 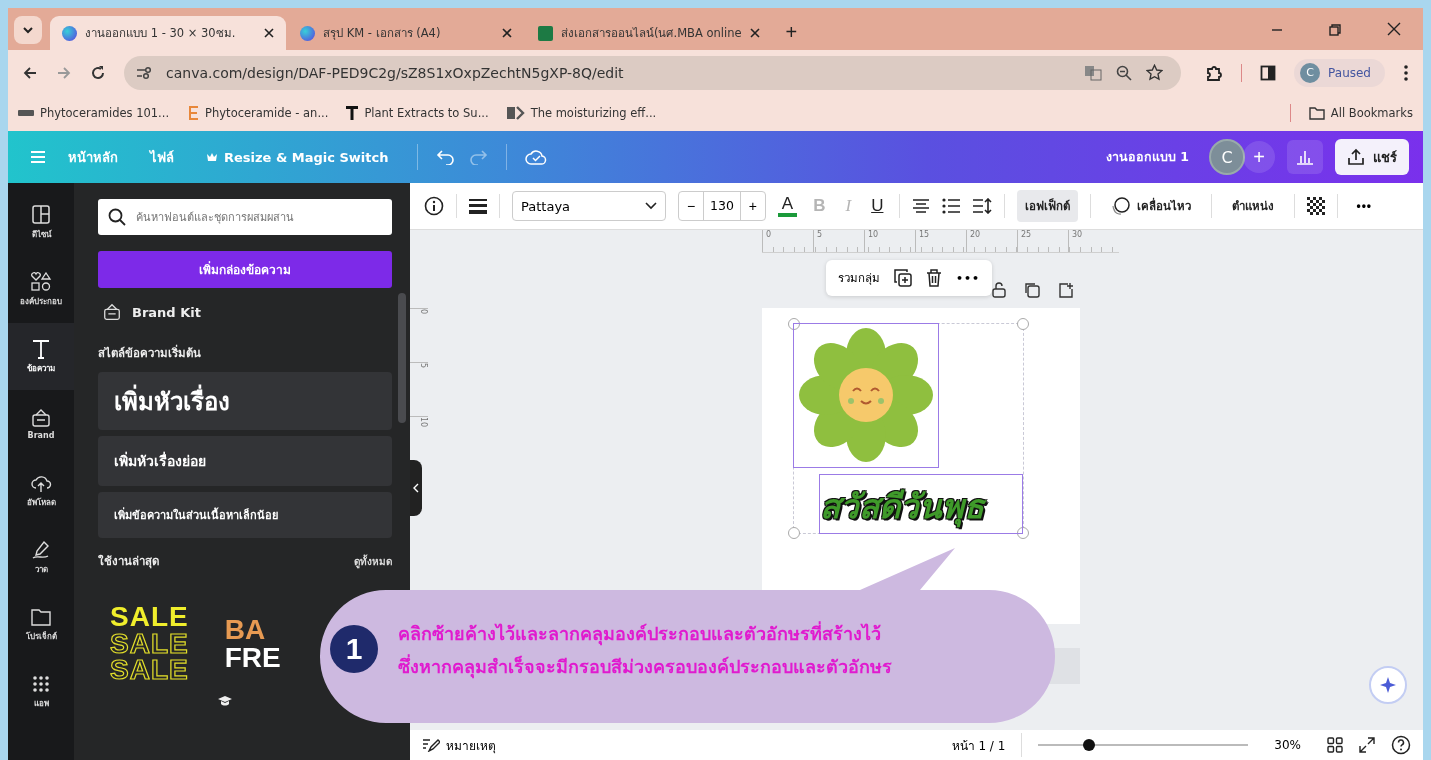 What do you see at coordinates (431, 745) in the screenshot?
I see `notes-icon` at bounding box center [431, 745].